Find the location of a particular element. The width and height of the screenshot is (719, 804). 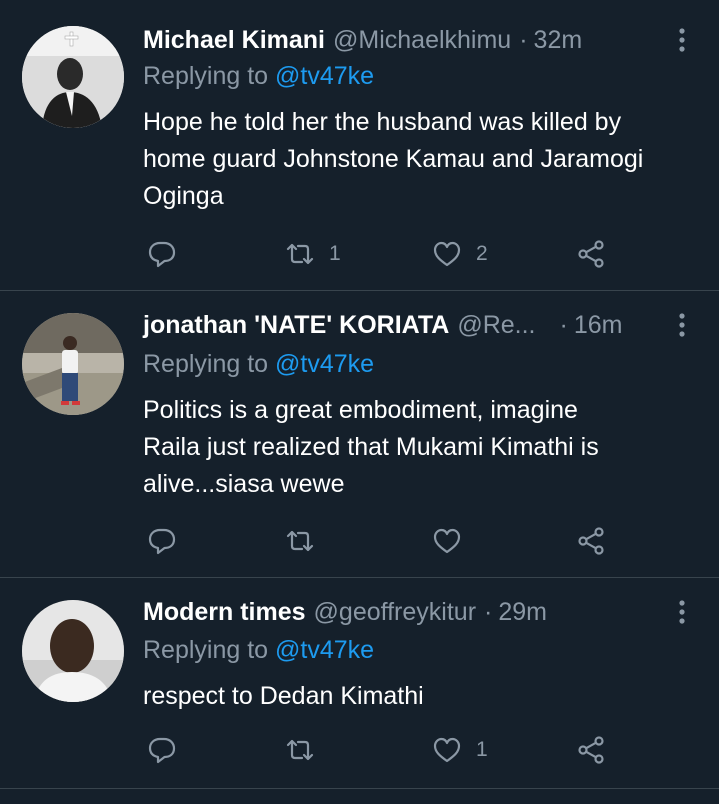

like-button is located at coordinates (454, 541).